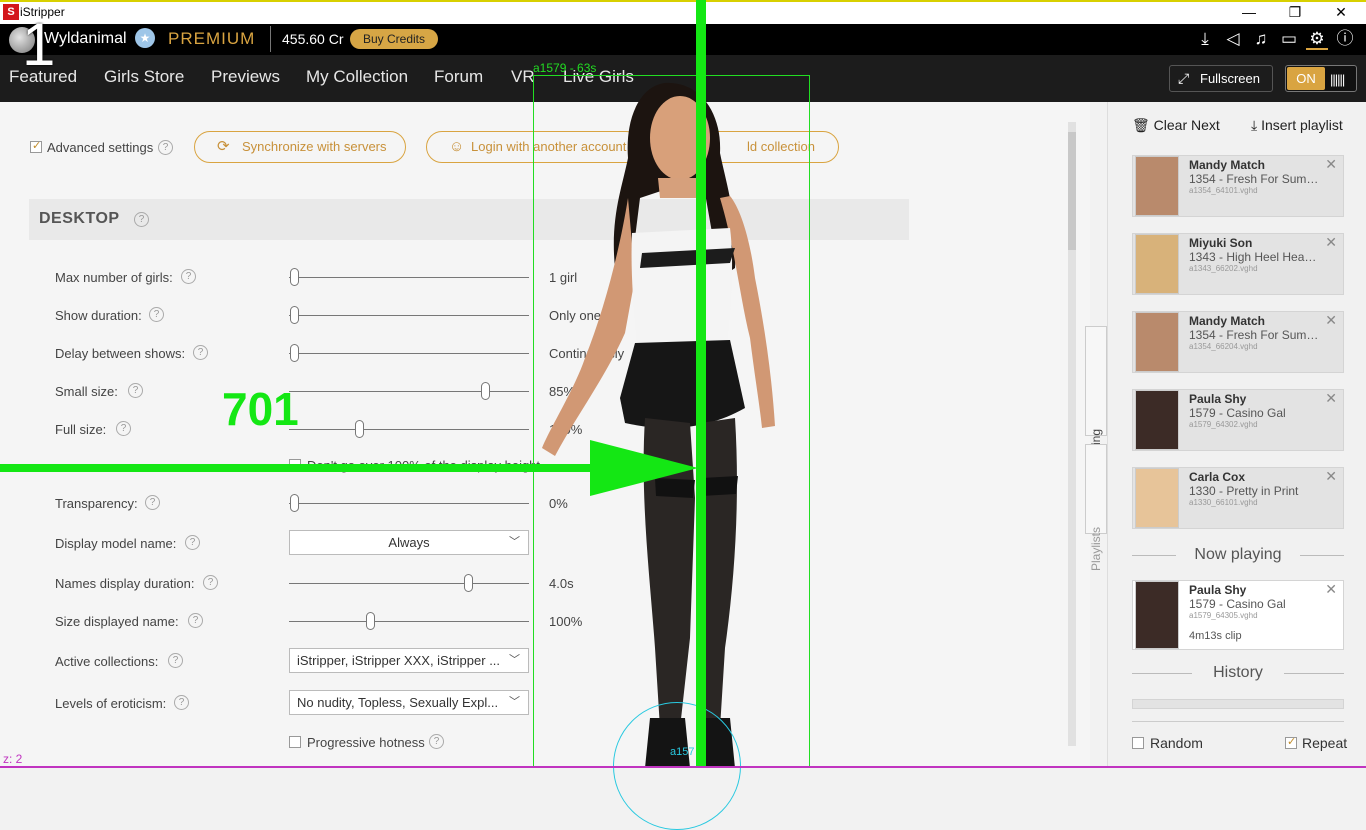 Image resolution: width=1366 pixels, height=830 pixels. What do you see at coordinates (1223, 615) in the screenshot?
I see `clip-file: a1579_64305.vghd` at bounding box center [1223, 615].